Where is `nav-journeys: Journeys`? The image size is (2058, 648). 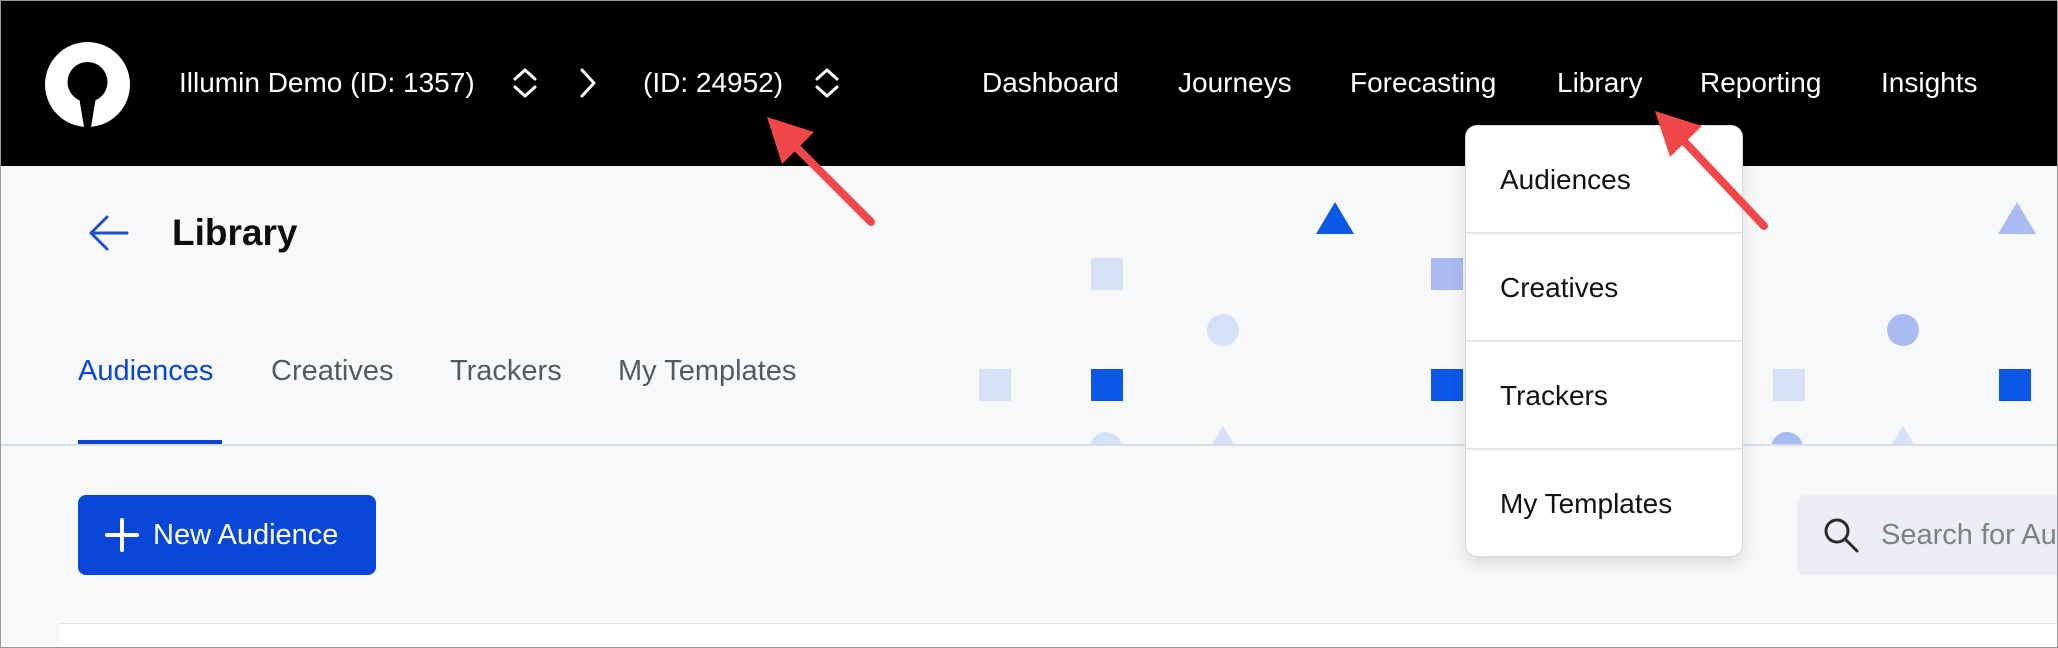
nav-journeys: Journeys is located at coordinates (1235, 83).